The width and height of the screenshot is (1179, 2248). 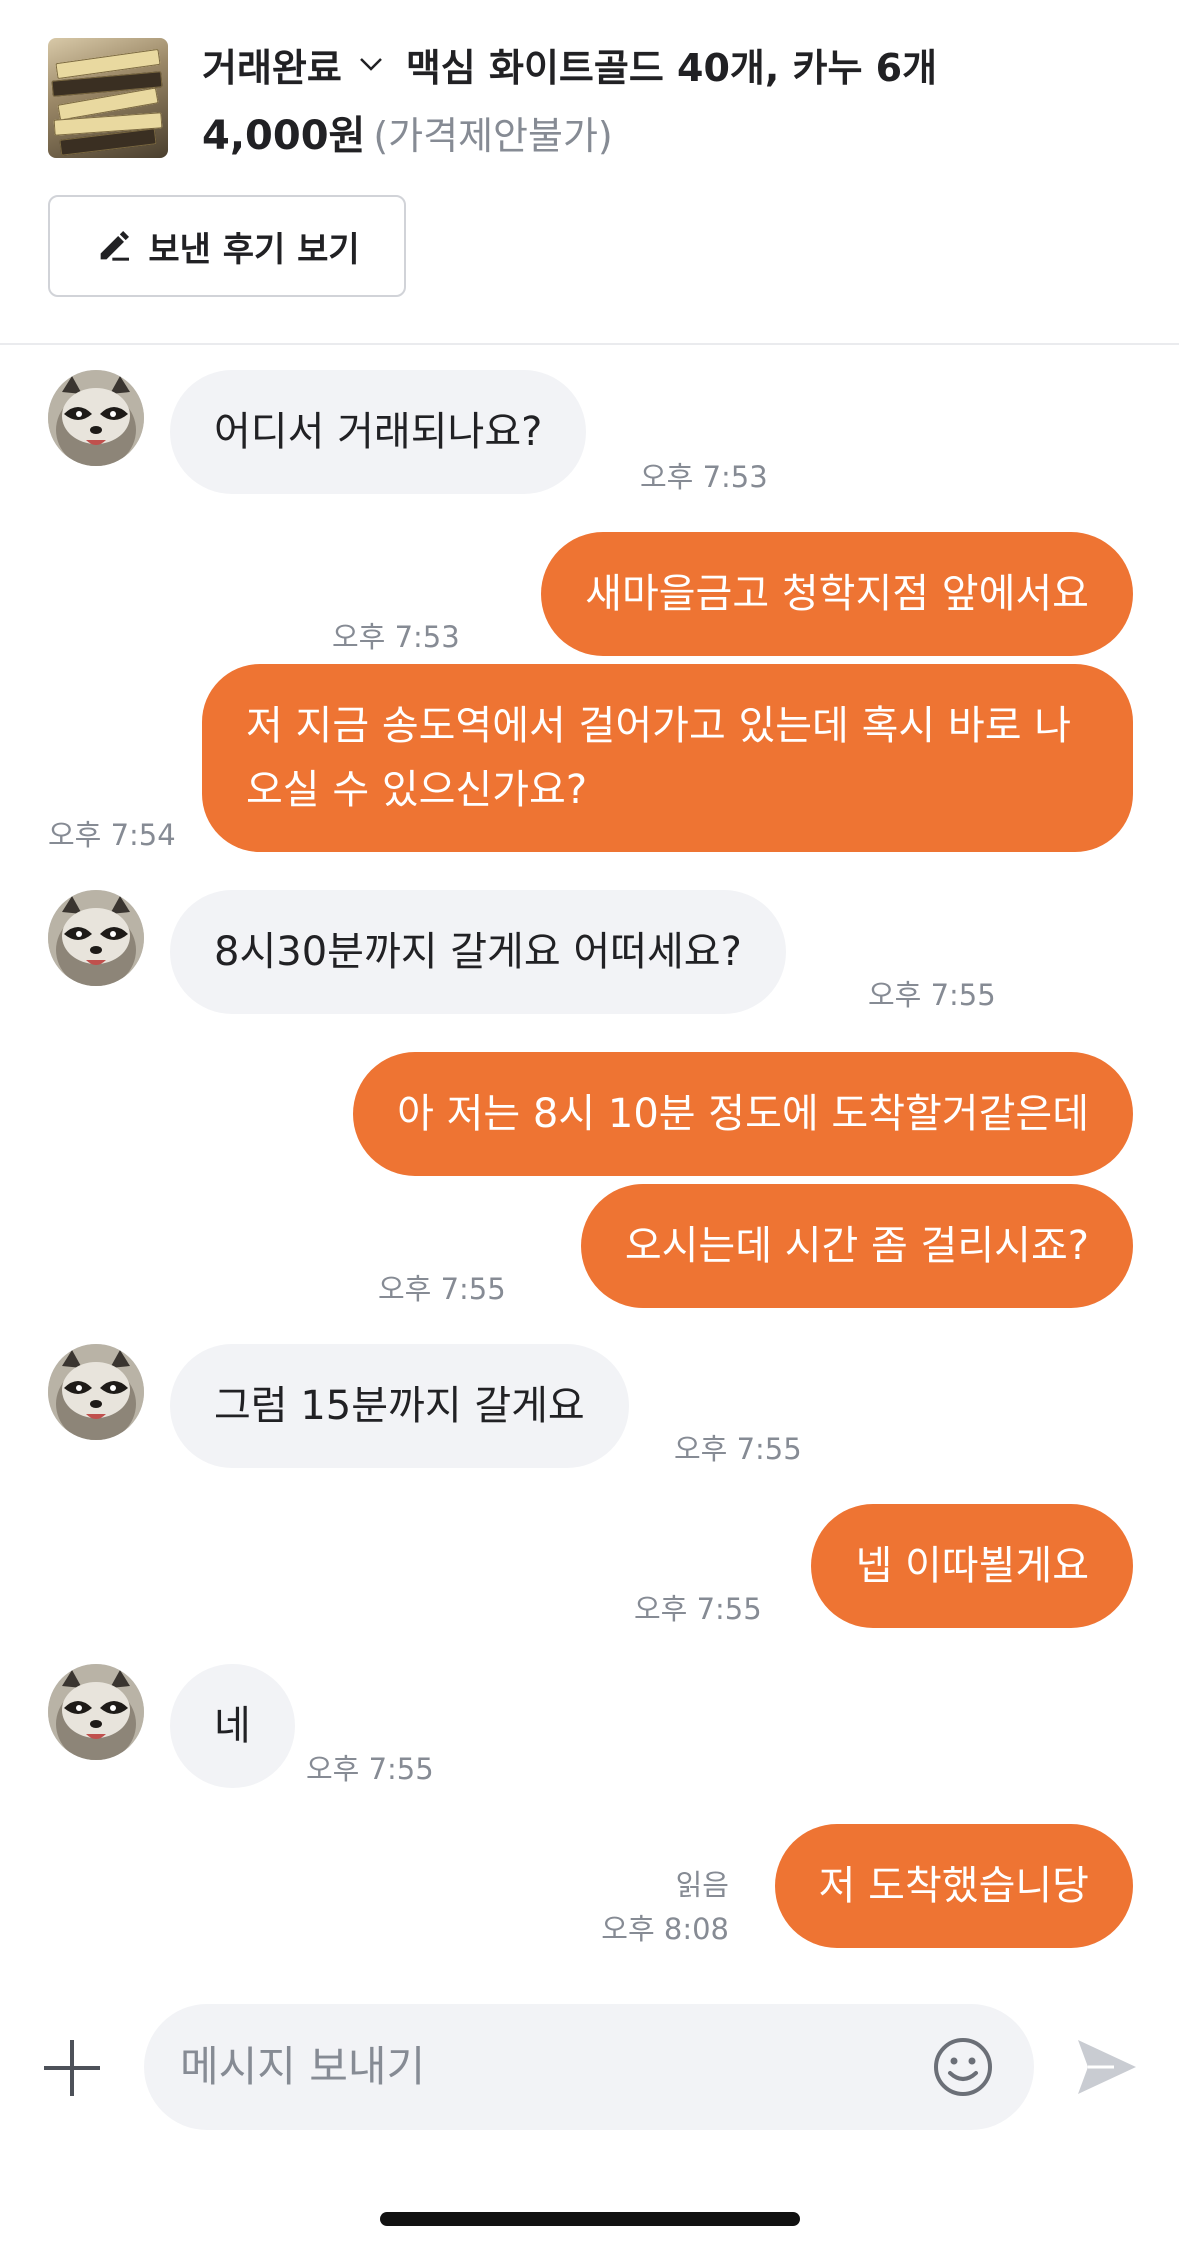 What do you see at coordinates (743, 1114) in the screenshot?
I see `message-bubble: 아 저는 8시 10분 정도에 도착할거같은데` at bounding box center [743, 1114].